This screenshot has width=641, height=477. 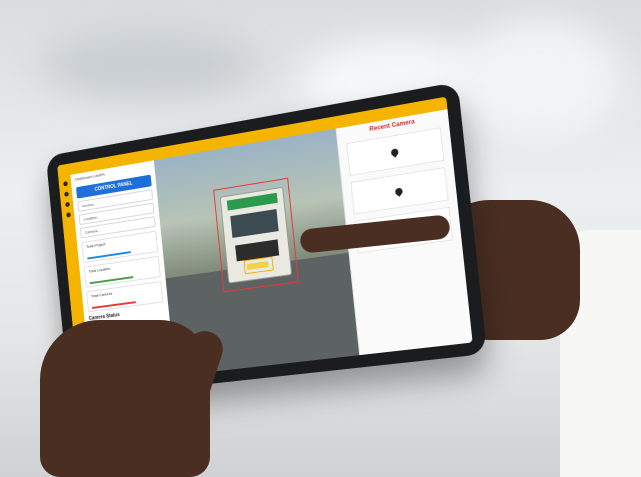 What do you see at coordinates (66, 194) in the screenshot?
I see `home-icon` at bounding box center [66, 194].